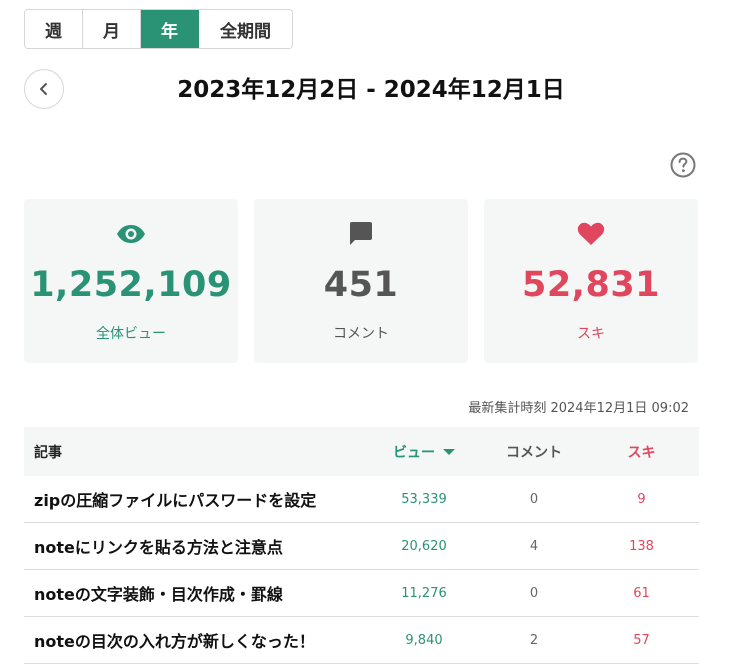 This screenshot has height=665, width=741. What do you see at coordinates (414, 452) in the screenshot?
I see `header-views-label: ビュー` at bounding box center [414, 452].